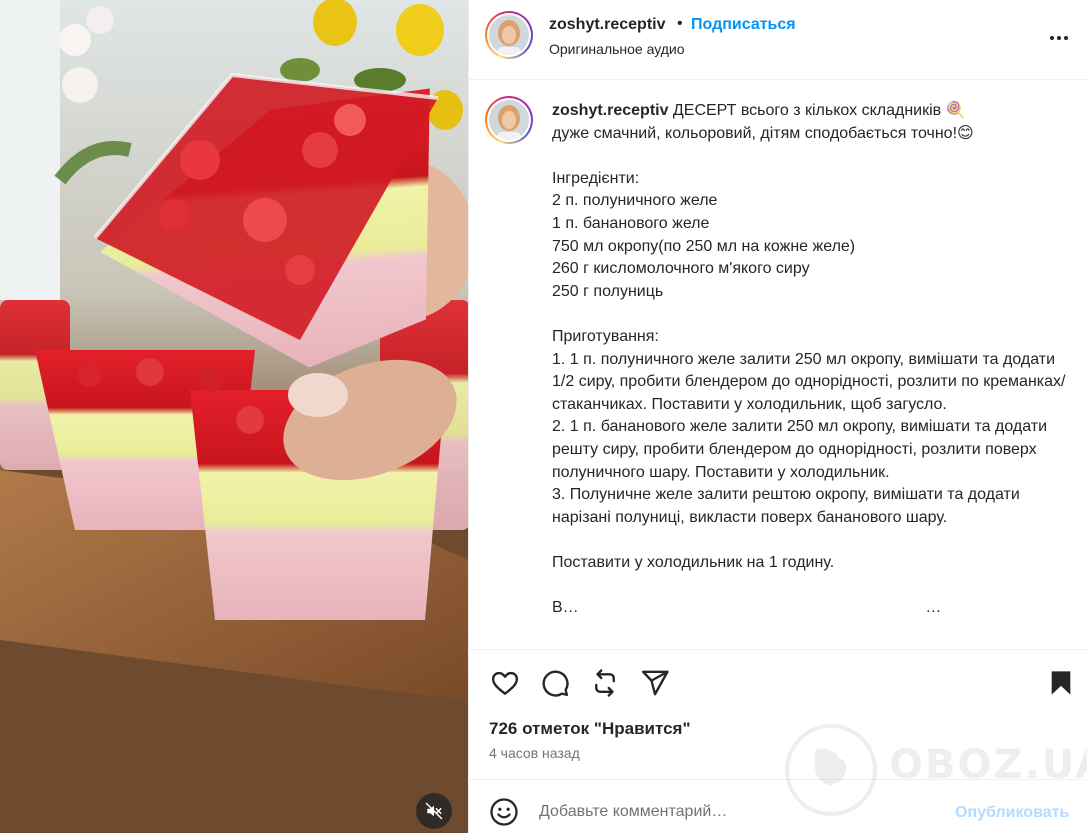  I want to click on caption-username: zoshyt.receptiv, so click(610, 110).